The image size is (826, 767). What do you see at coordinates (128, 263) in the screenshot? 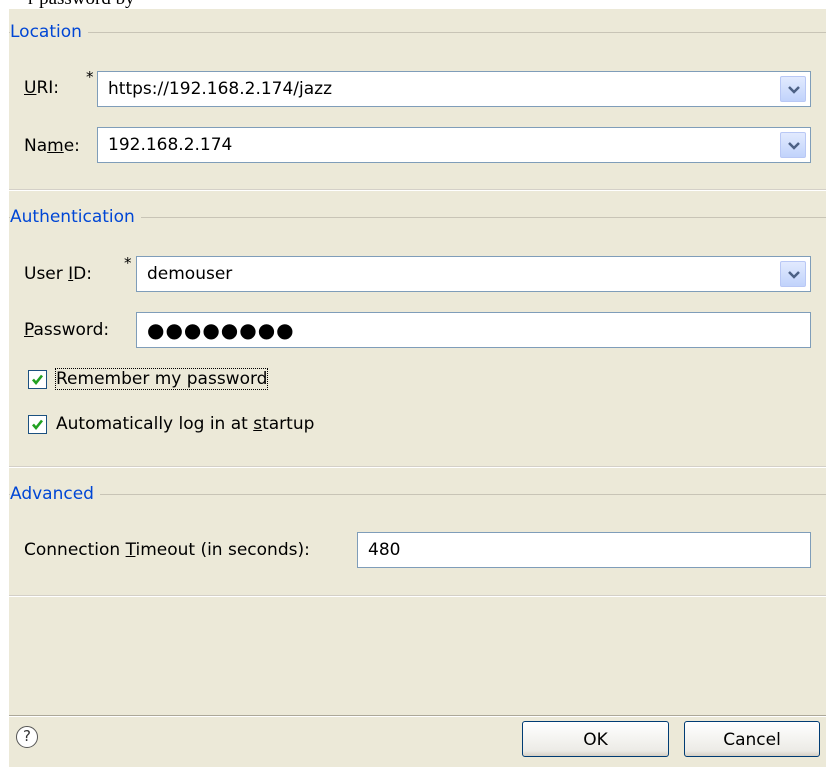
I see `userid-required-marker: *` at bounding box center [128, 263].